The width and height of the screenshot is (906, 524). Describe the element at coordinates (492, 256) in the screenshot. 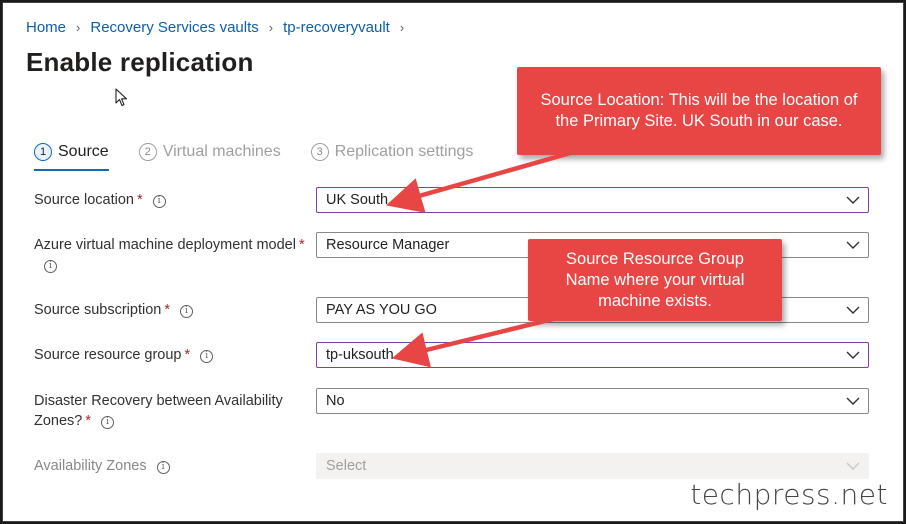

I see `annotation-arrows` at that location.